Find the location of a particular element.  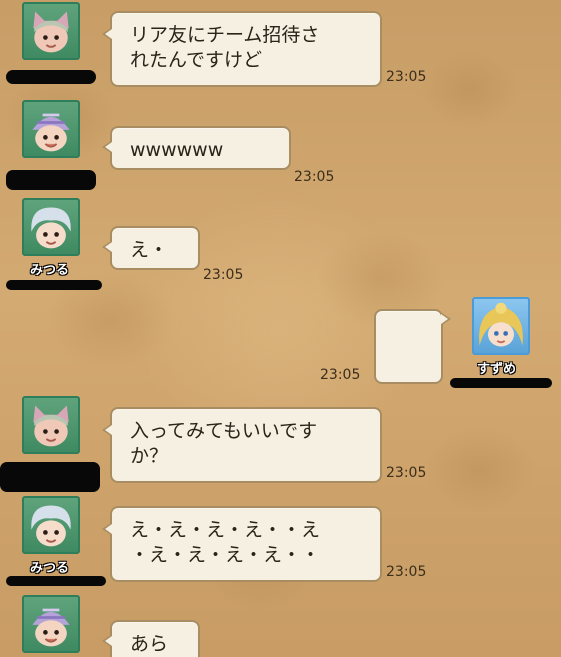

sender-name: すずめ is located at coordinates (497, 369).